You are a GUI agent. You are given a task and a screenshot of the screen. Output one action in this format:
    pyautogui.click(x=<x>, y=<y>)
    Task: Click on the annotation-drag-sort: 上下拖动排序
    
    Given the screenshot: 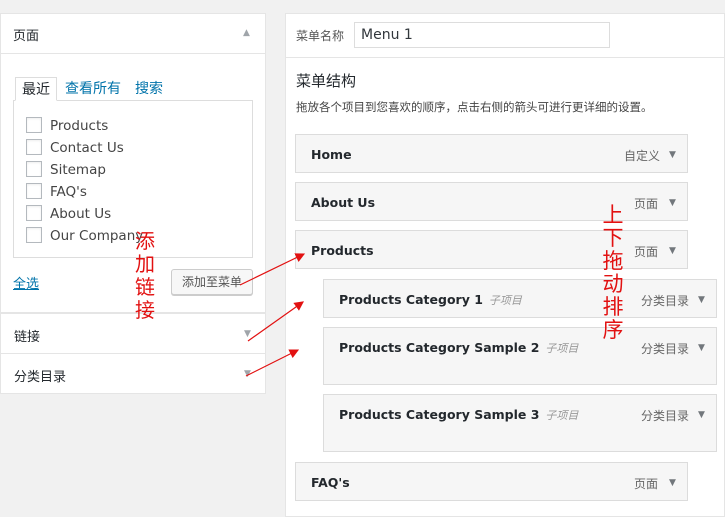 What is the action you would take?
    pyautogui.click(x=613, y=272)
    